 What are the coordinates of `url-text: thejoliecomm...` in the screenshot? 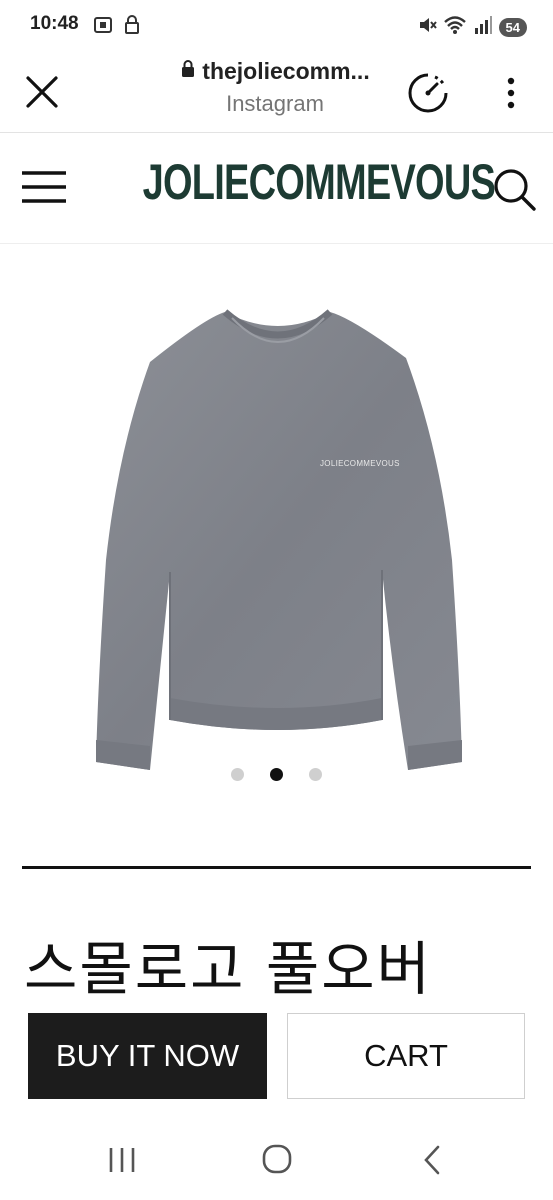 It's located at (286, 71).